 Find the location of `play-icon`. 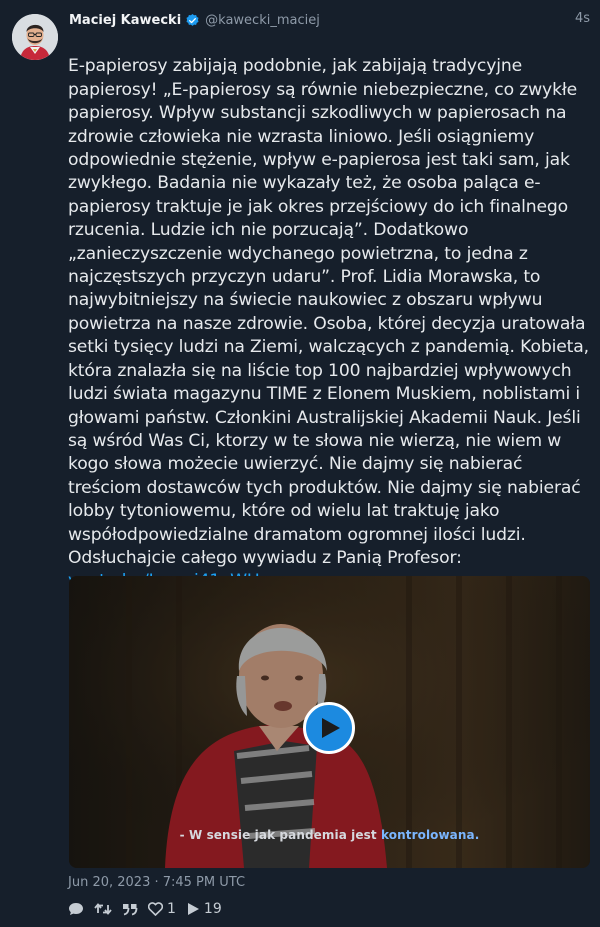

play-icon is located at coordinates (331, 728).